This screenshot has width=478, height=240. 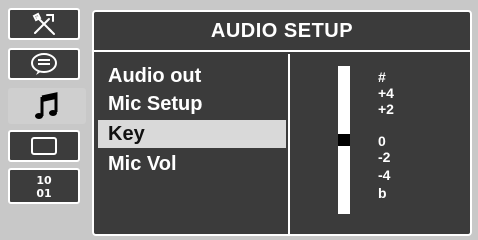 What do you see at coordinates (282, 32) in the screenshot?
I see `panel-title: AUDIO SETUP` at bounding box center [282, 32].